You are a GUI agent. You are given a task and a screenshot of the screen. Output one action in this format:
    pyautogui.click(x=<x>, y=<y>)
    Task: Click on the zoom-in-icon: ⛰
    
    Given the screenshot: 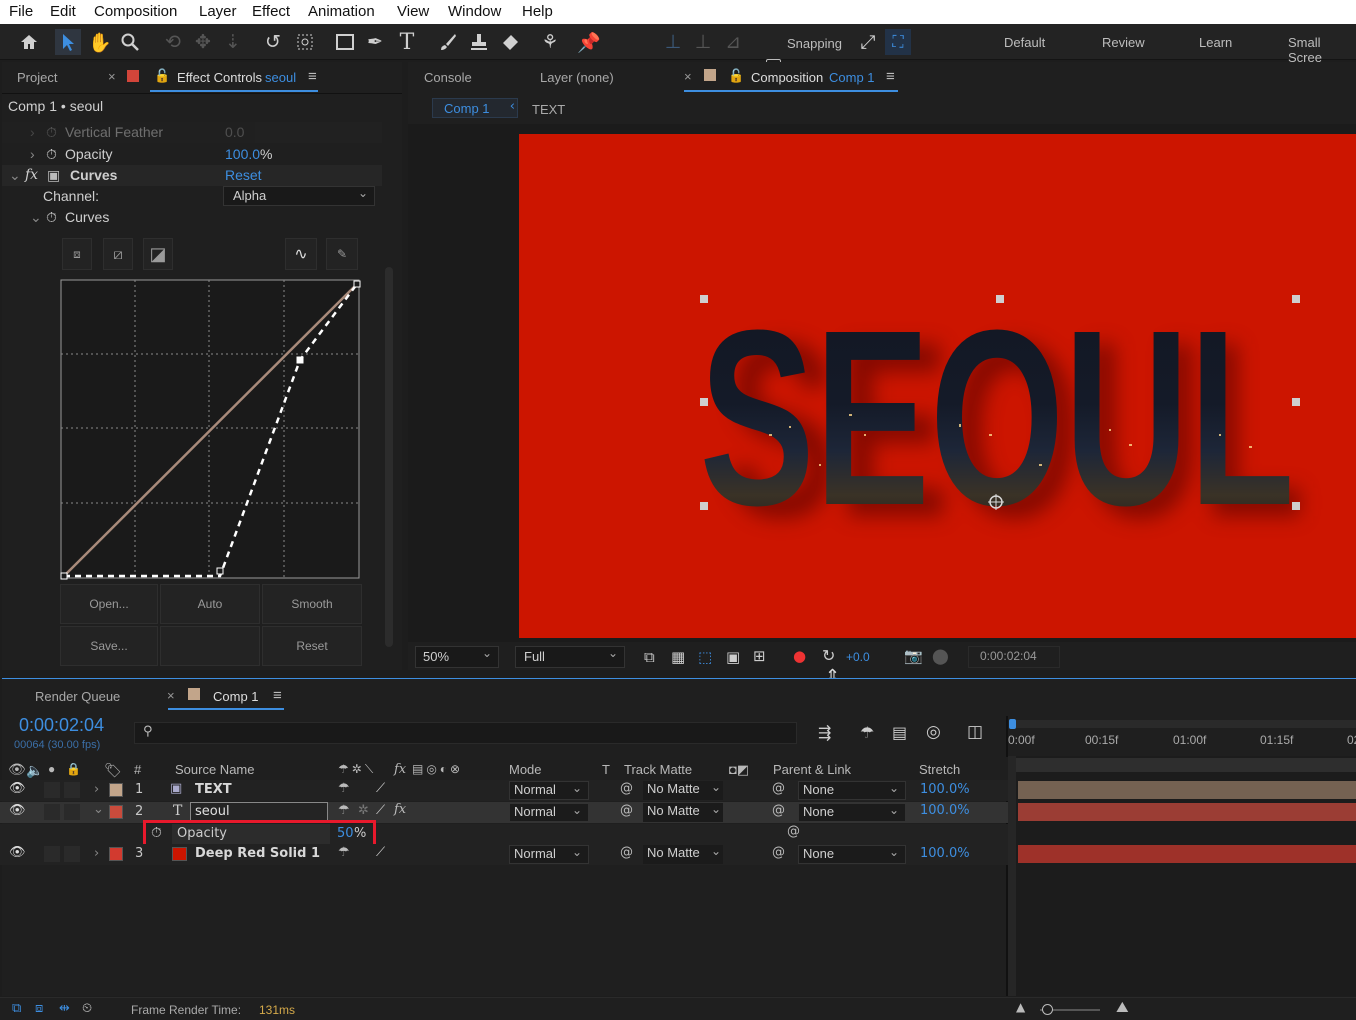 What is the action you would take?
    pyautogui.click(x=1122, y=1007)
    